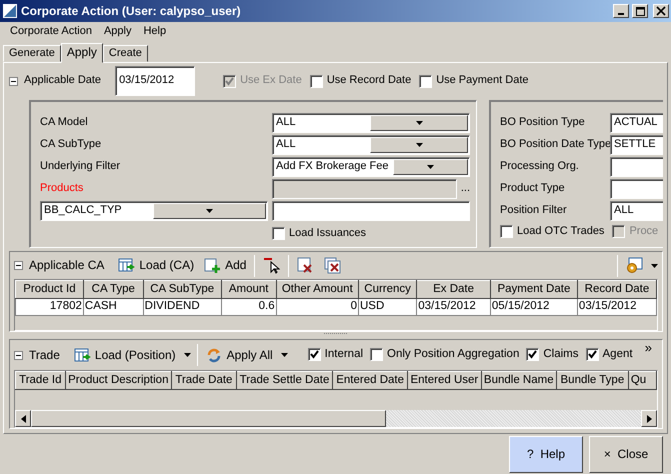 This screenshot has height=474, width=671. What do you see at coordinates (344, 355) in the screenshot?
I see `checkbox-label: Internal` at bounding box center [344, 355].